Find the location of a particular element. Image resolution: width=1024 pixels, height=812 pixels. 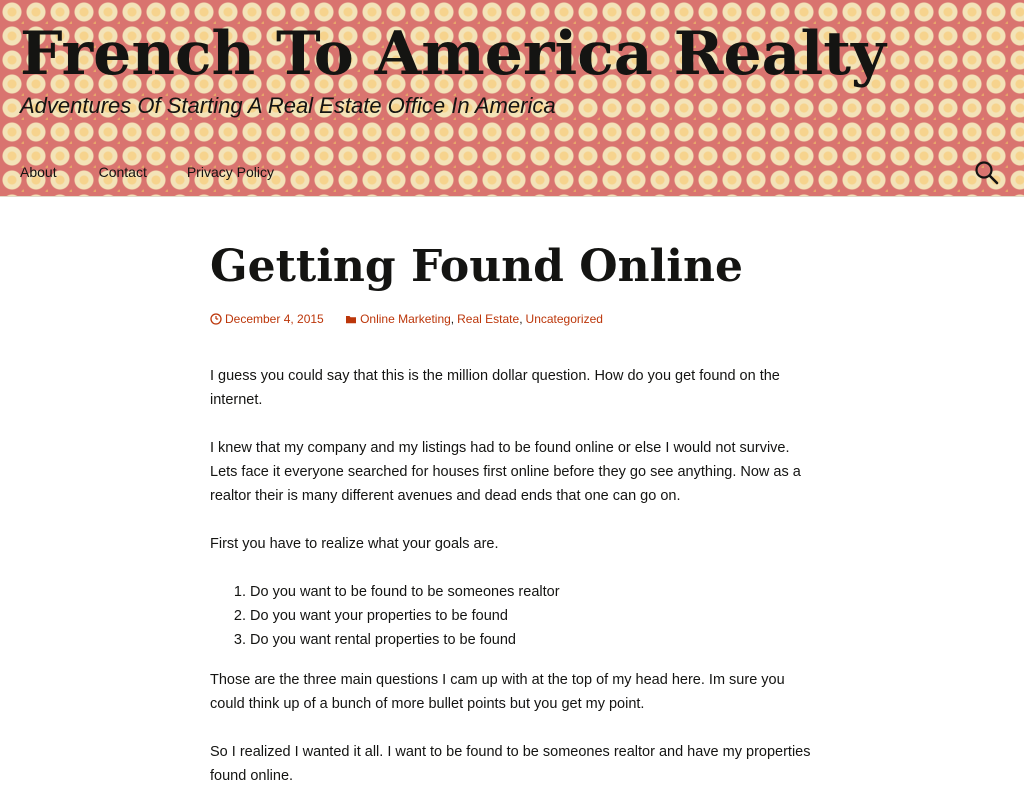

nav-item-about: About is located at coordinates (39, 172).